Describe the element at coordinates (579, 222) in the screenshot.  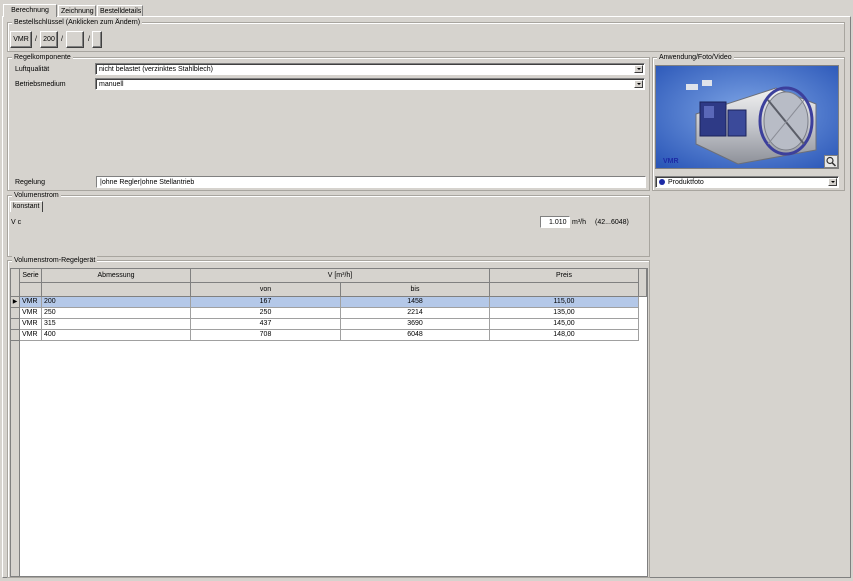
I see `vc-unit: m³/h` at that location.